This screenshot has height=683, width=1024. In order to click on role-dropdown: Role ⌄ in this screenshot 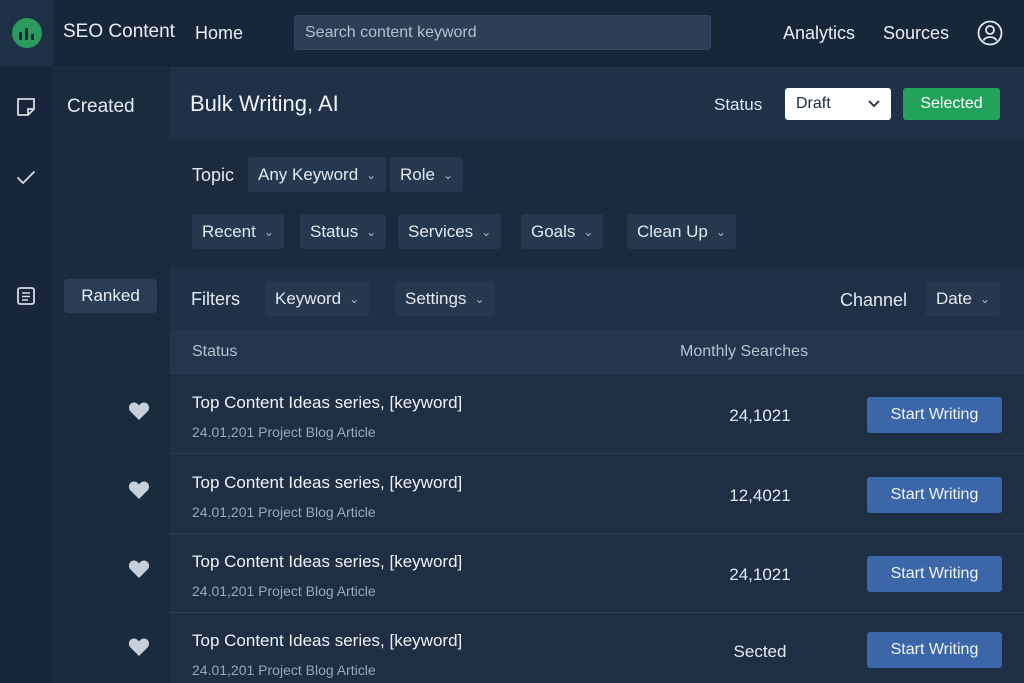, I will do `click(427, 174)`.